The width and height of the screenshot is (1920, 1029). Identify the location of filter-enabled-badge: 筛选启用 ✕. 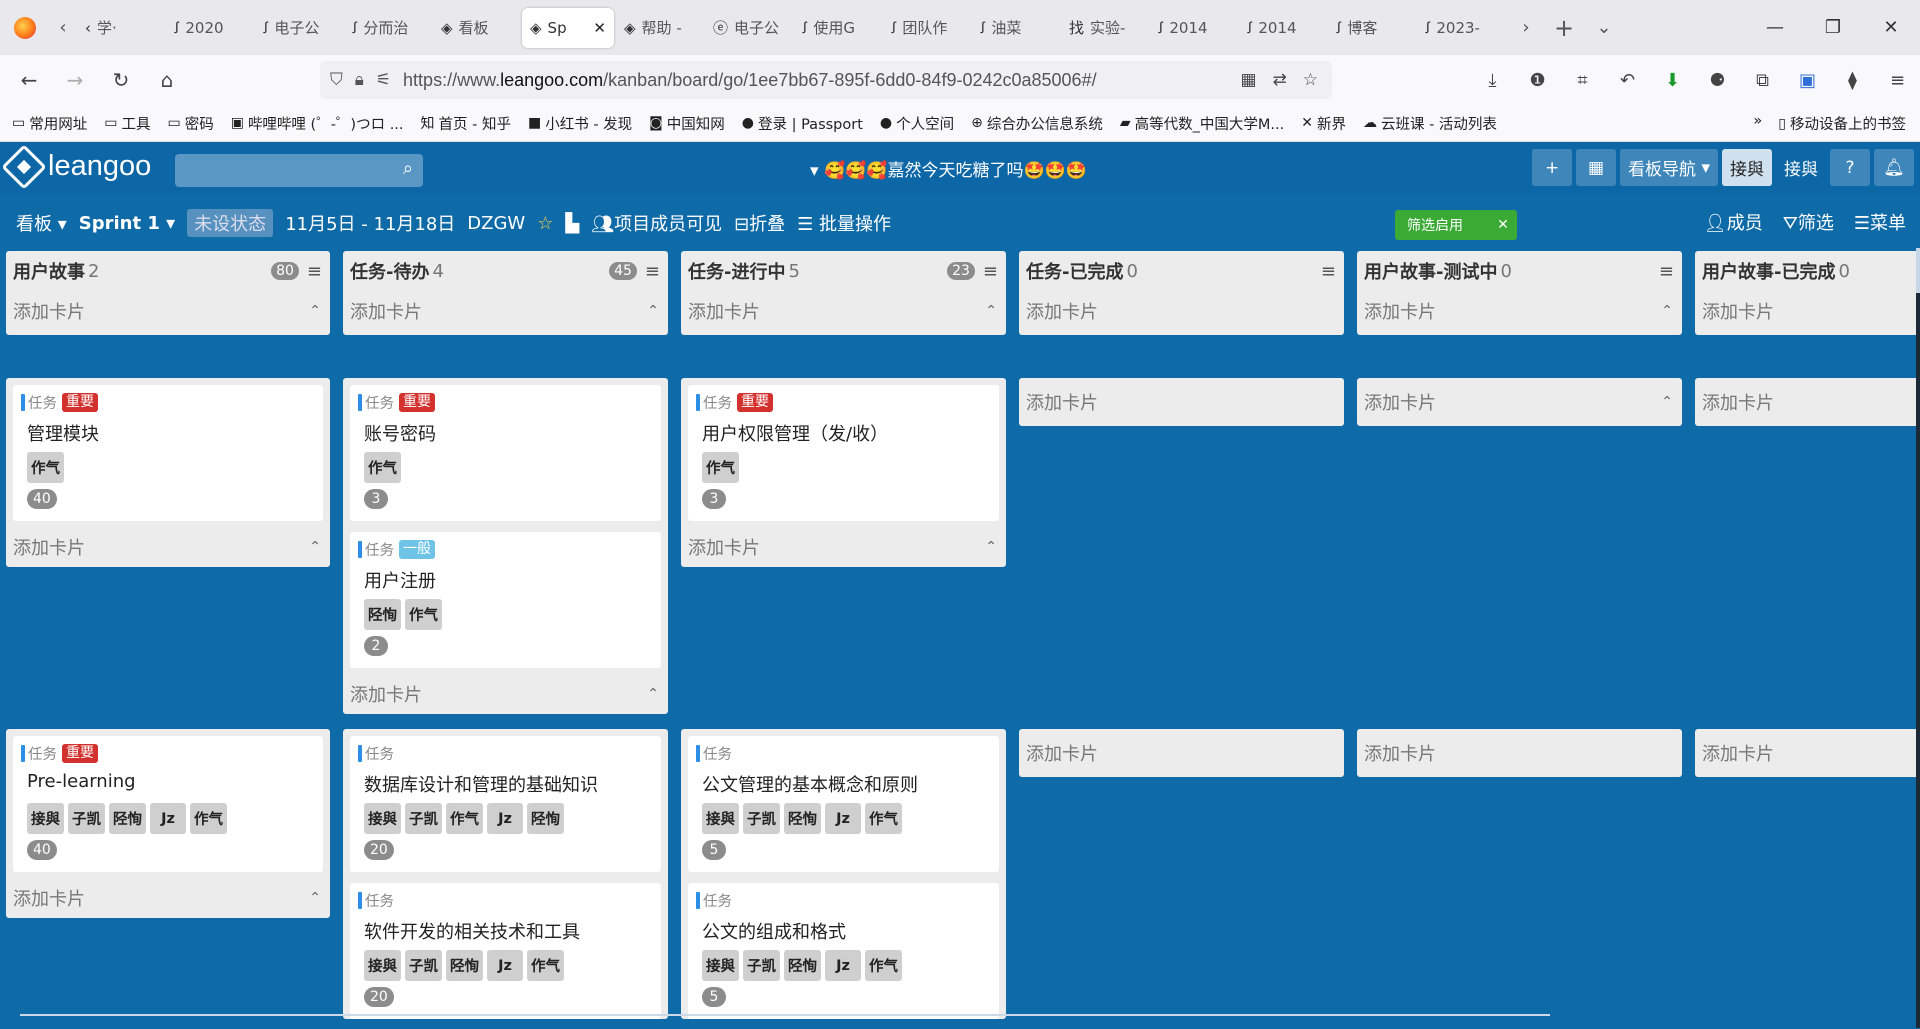
(1456, 225).